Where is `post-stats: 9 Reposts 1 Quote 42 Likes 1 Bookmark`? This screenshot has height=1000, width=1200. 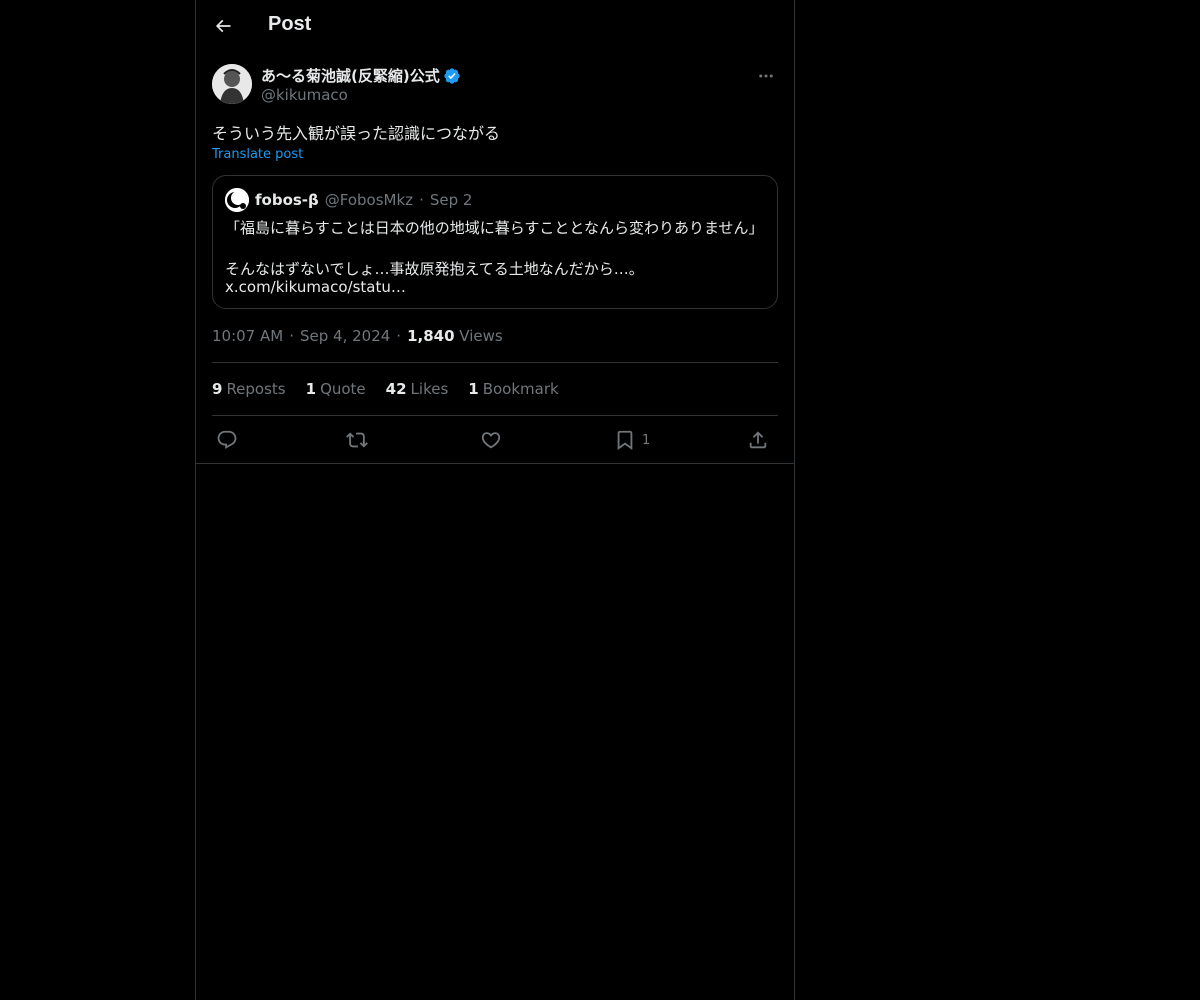
post-stats: 9 Reposts 1 Quote 42 Likes 1 Bookmark is located at coordinates (385, 389).